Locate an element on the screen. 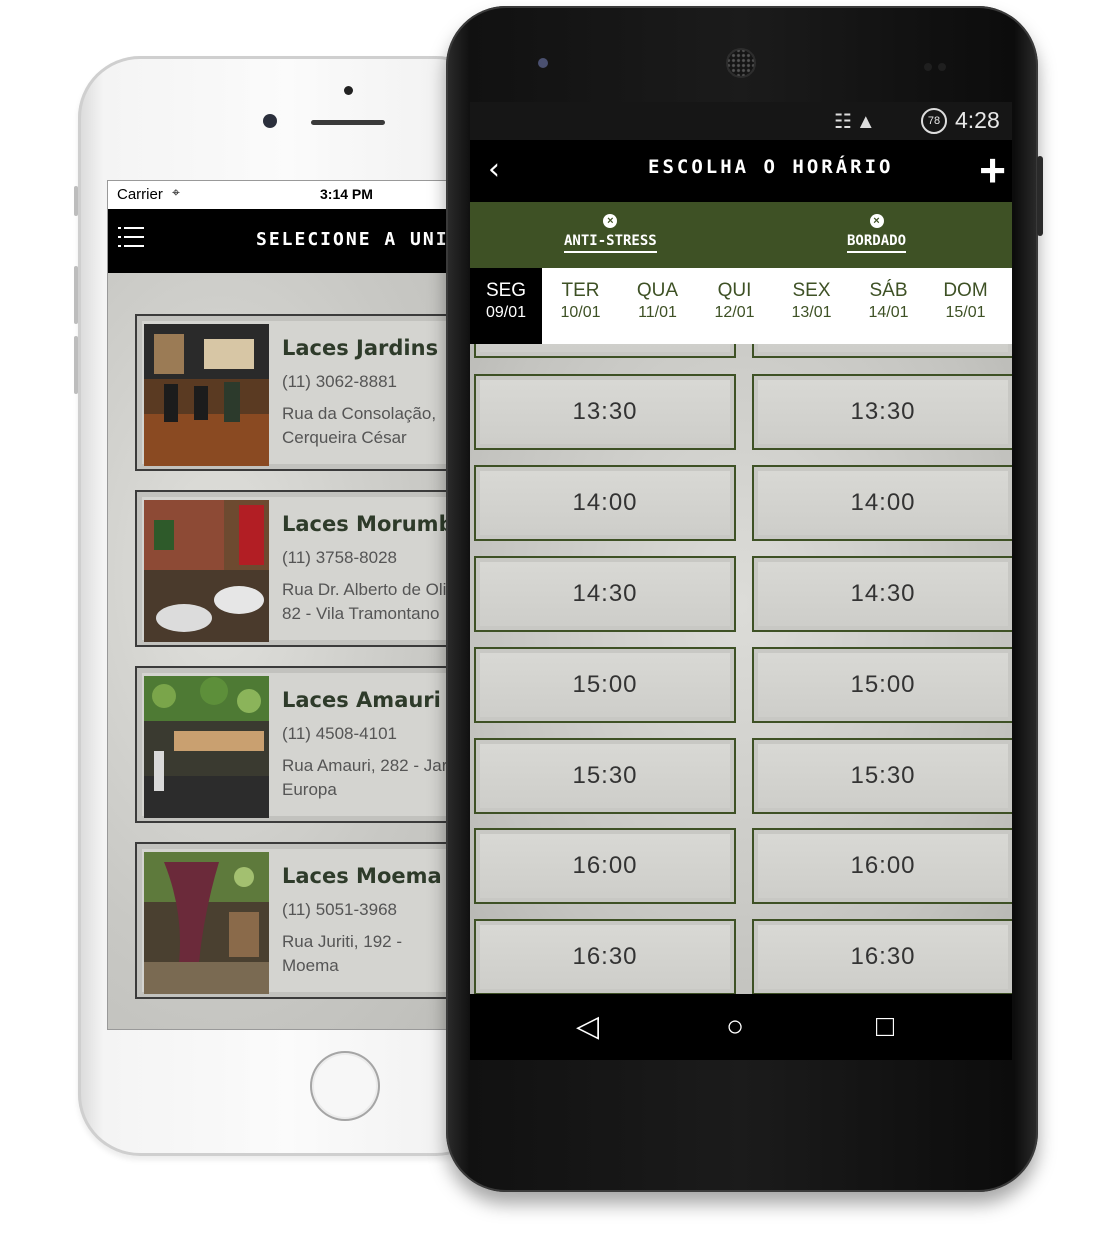 This screenshot has width=1096, height=1240. unit-phone: (11) 4508-4101 is located at coordinates (339, 733).